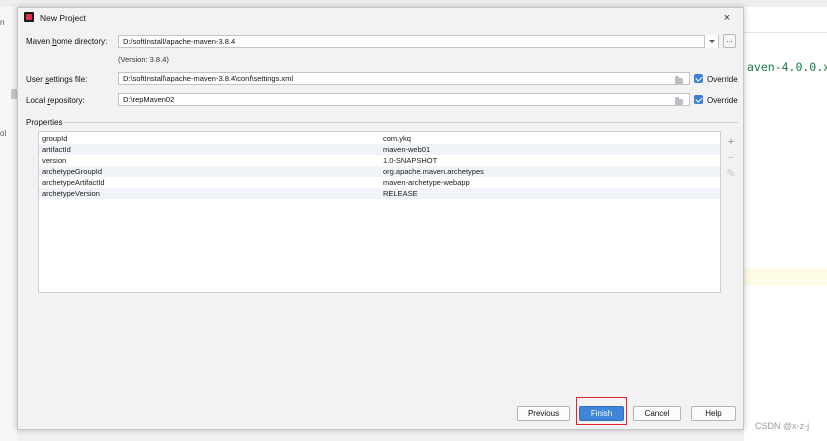 The image size is (827, 441). What do you see at coordinates (63, 18) in the screenshot?
I see `dialog-title: New Project` at bounding box center [63, 18].